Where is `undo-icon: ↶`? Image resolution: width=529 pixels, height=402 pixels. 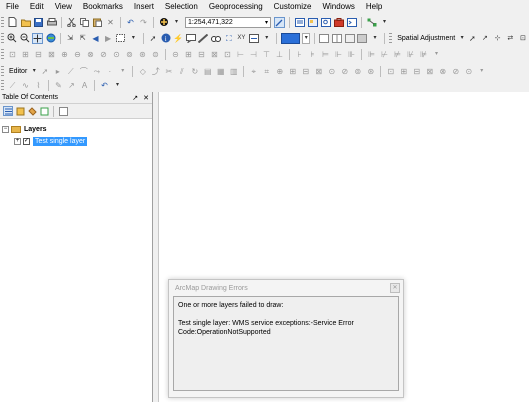 undo-icon: ↶ is located at coordinates (130, 22).